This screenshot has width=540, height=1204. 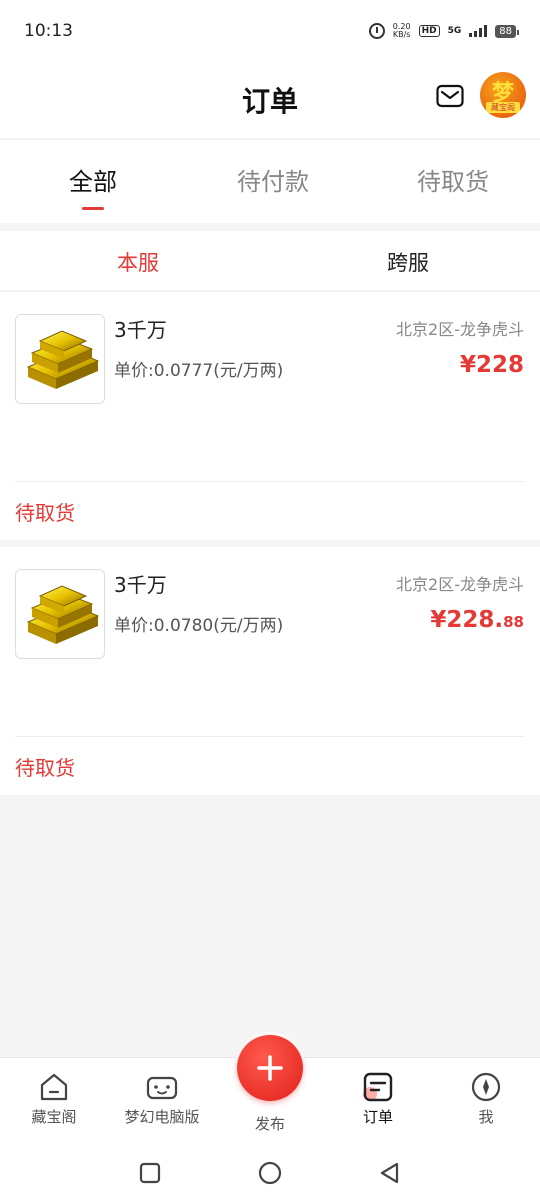 I want to click on home-circle-icon, so click(x=270, y=1173).